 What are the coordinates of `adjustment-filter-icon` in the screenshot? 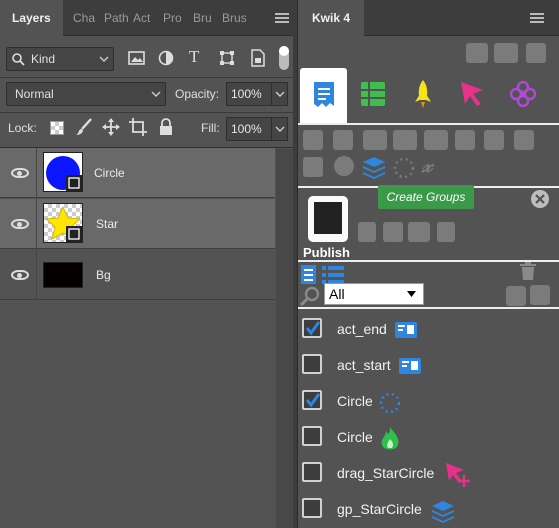 It's located at (166, 58).